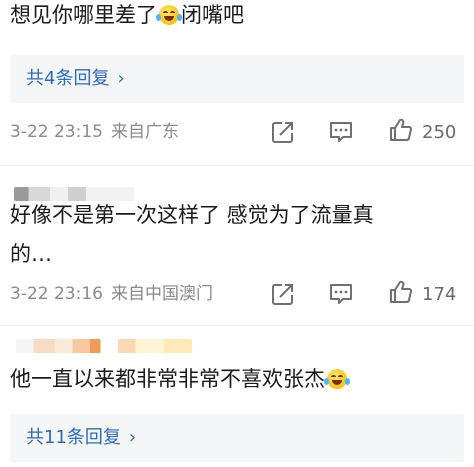  Describe the element at coordinates (192, 215) in the screenshot. I see `comment-text: 好像不是第一次这样了 感觉为了流量真` at that location.